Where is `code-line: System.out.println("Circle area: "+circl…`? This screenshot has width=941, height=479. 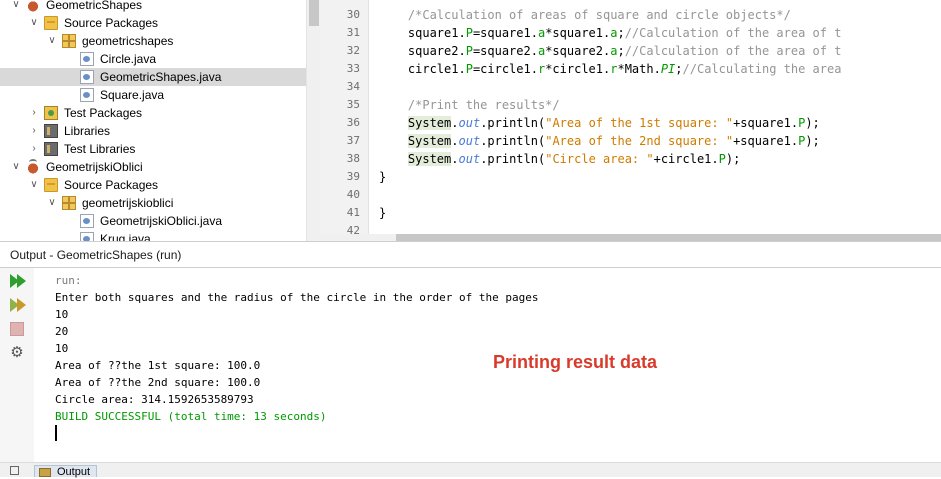 code-line: System.out.println("Circle area: "+circl… is located at coordinates (559, 159).